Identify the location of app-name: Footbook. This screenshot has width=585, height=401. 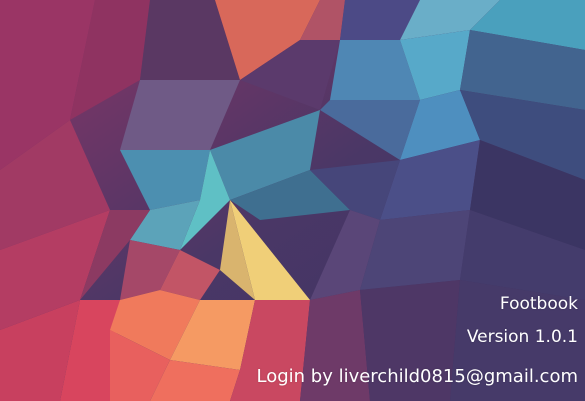
(538, 304).